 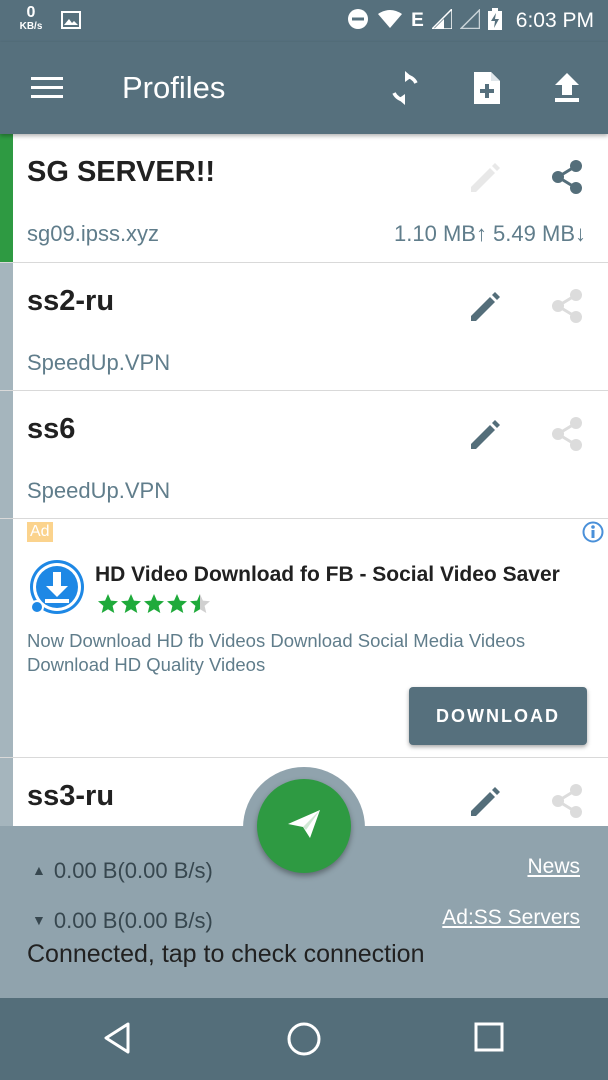 I want to click on network-speed-unit: KB/s, so click(x=31, y=26).